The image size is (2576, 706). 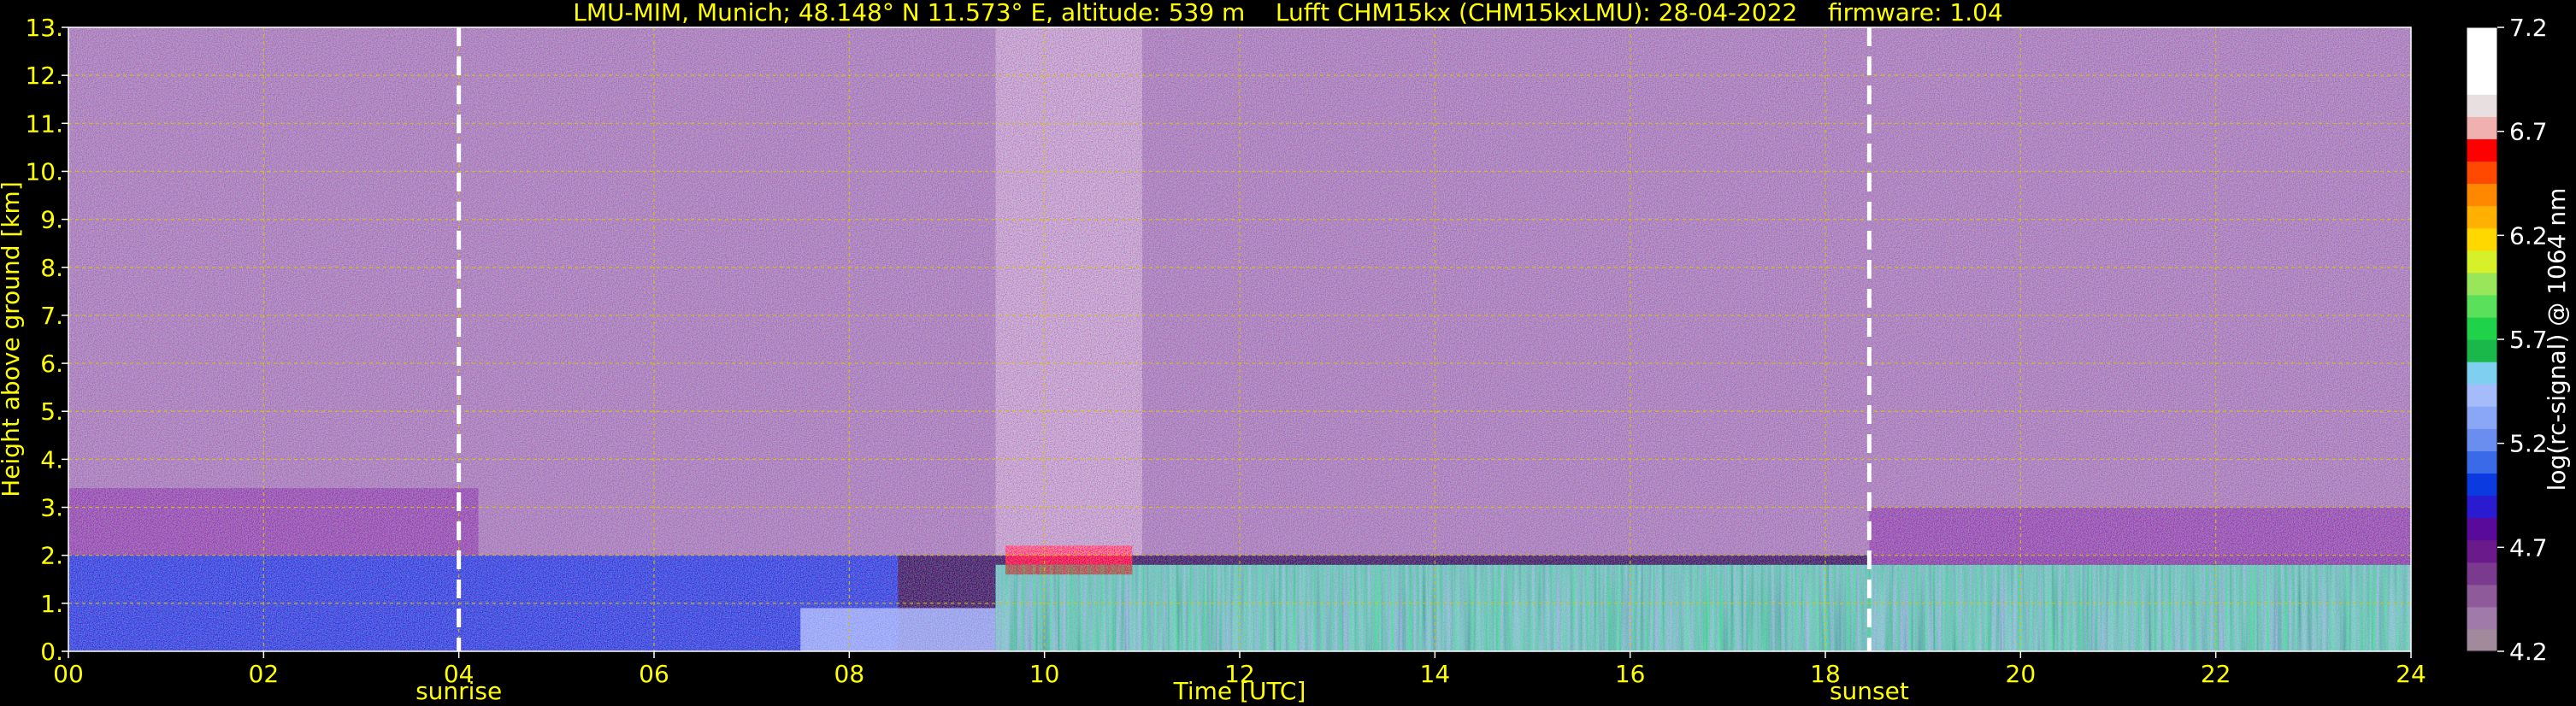 What do you see at coordinates (12, 339) in the screenshot?
I see `y-axis-label: Height above ground [km]` at bounding box center [12, 339].